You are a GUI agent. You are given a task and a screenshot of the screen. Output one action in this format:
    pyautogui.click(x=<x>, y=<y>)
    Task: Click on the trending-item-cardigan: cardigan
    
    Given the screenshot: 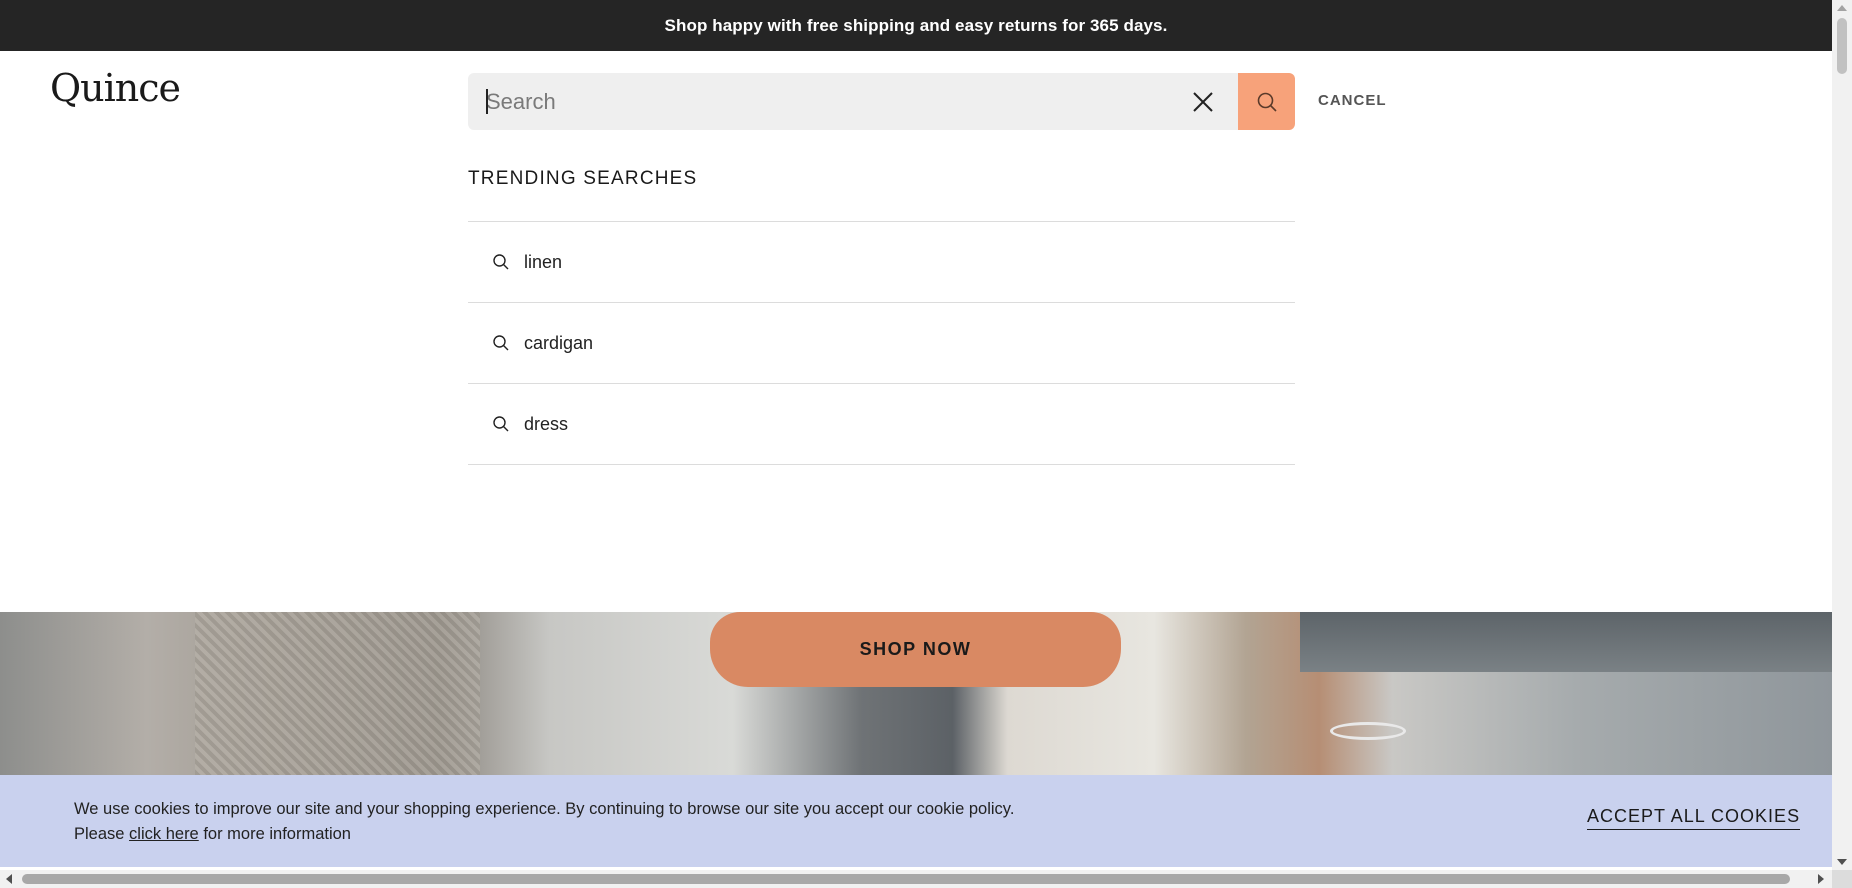 What is the action you would take?
    pyautogui.click(x=881, y=343)
    